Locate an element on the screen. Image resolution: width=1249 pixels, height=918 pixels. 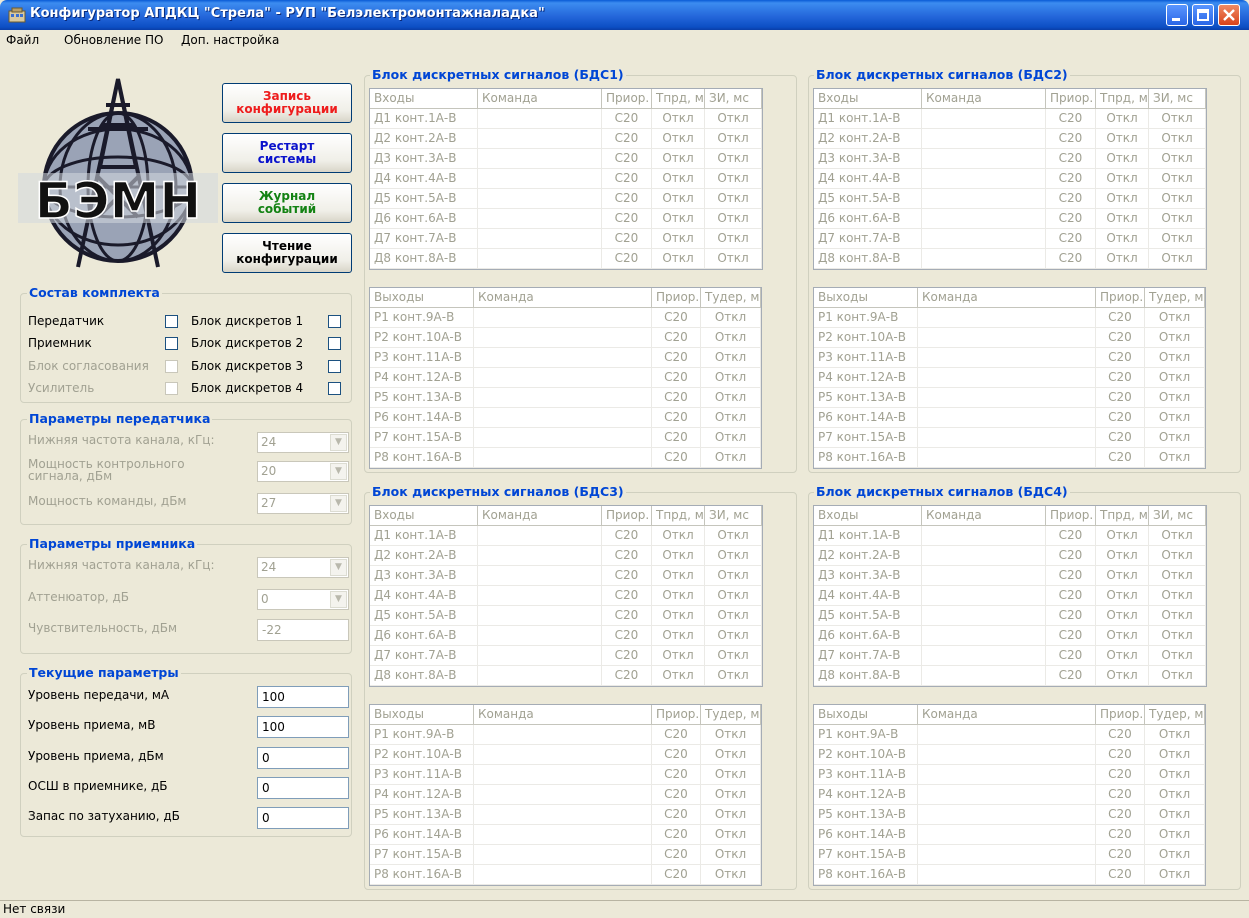
outputs-cell: Р4 конт.12А-В is located at coordinates (422, 795).